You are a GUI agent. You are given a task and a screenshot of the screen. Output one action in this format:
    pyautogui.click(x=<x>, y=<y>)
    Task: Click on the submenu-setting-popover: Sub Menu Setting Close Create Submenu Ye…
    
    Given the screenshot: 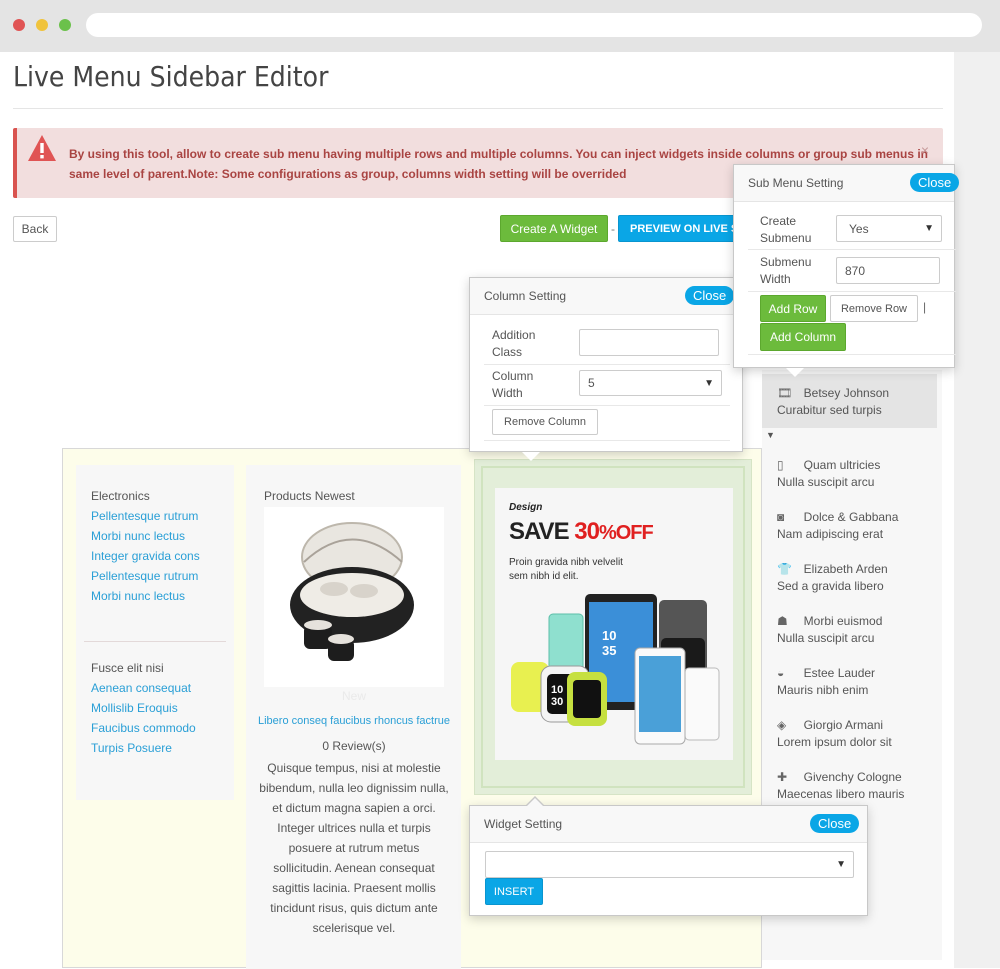 What is the action you would take?
    pyautogui.click(x=846, y=270)
    